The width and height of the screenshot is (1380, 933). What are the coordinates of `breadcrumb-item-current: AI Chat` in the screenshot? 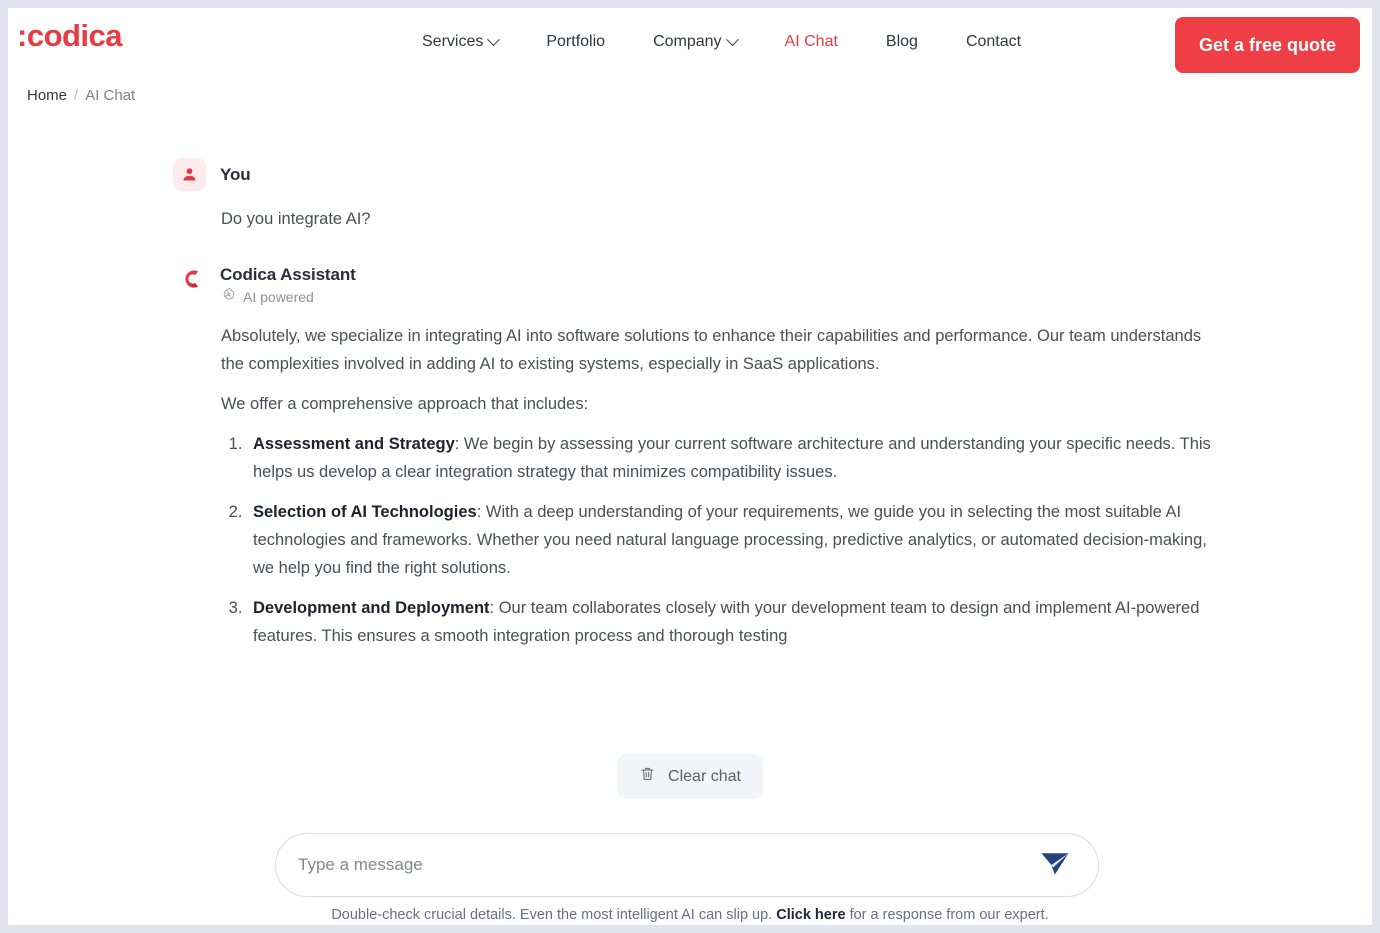 It's located at (110, 95).